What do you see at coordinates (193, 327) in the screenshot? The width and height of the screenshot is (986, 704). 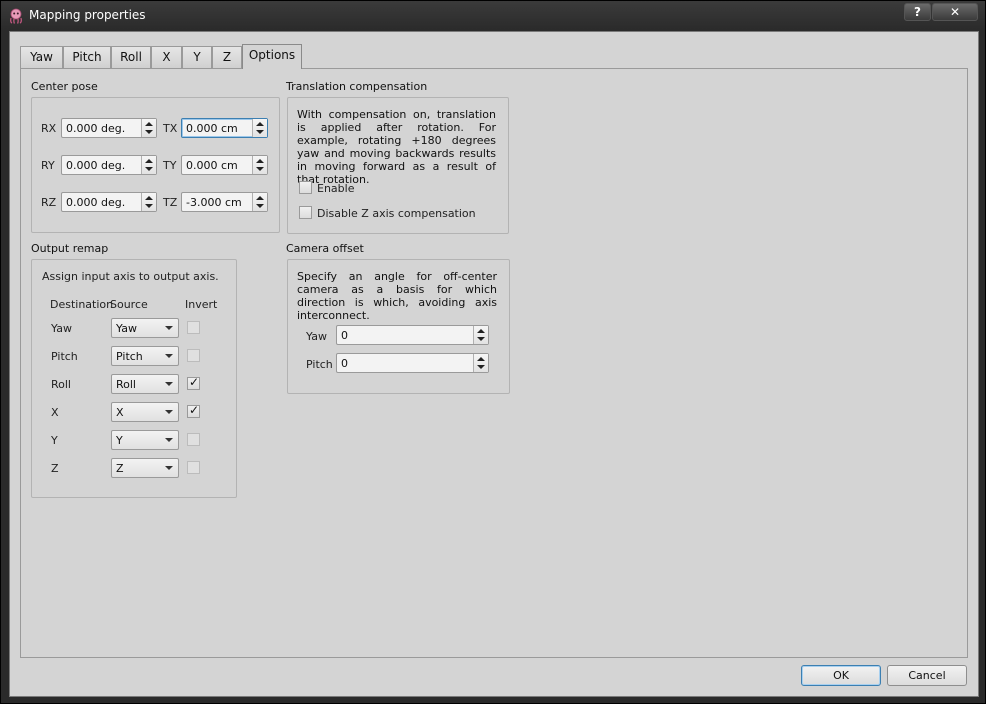 I see `remap-invert-yaw-checkbox` at bounding box center [193, 327].